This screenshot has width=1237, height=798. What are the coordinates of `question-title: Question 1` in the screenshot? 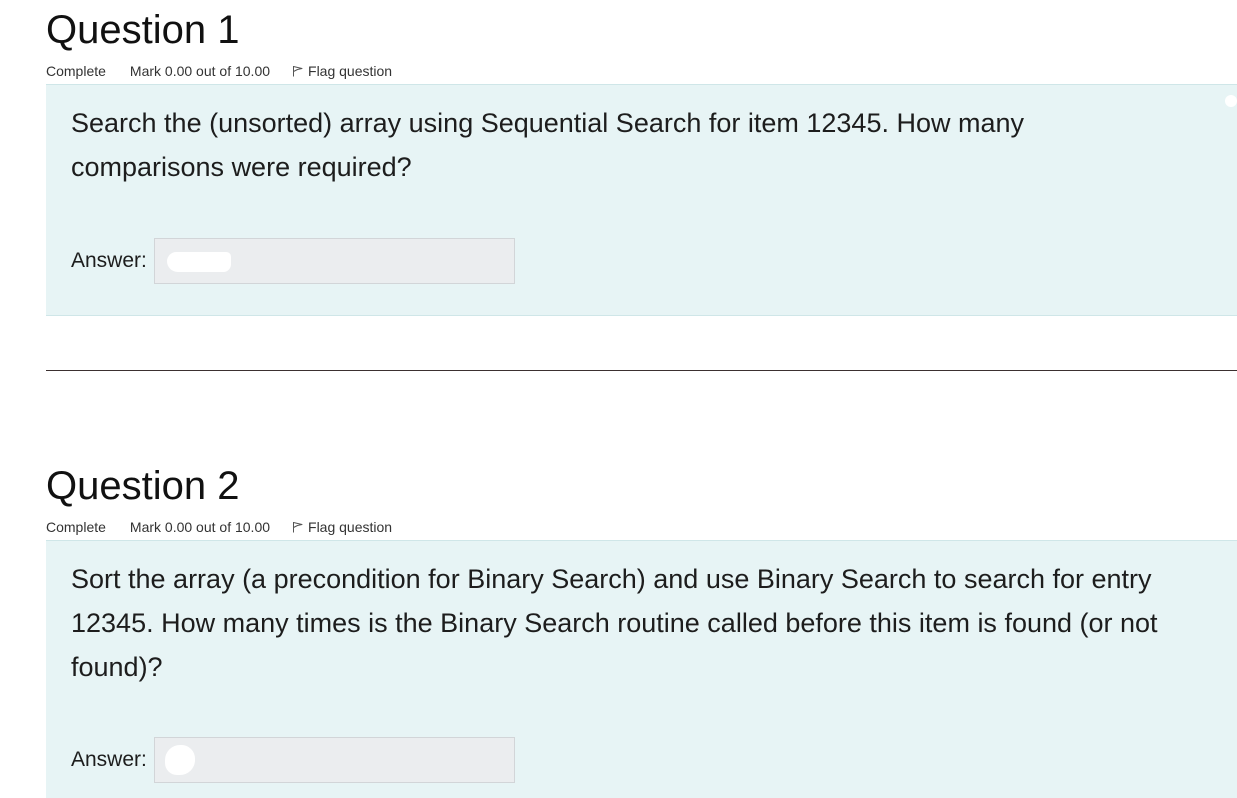 It's located at (143, 30).